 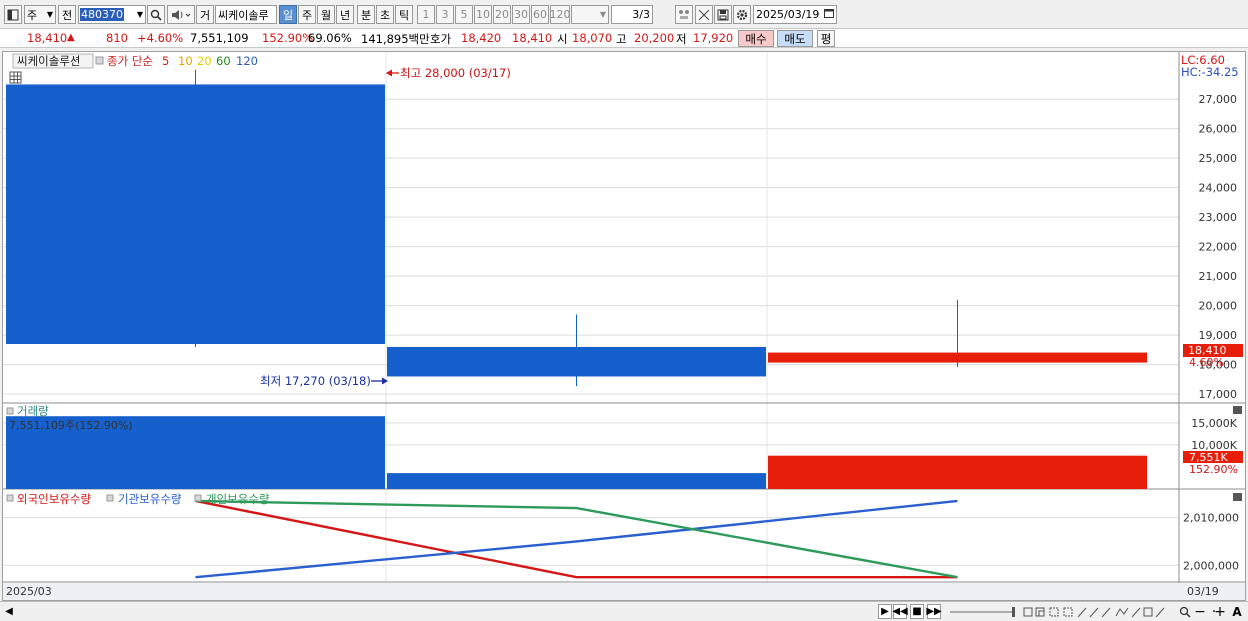 What do you see at coordinates (130, 61) in the screenshot?
I see `ma-label: 종가 단순` at bounding box center [130, 61].